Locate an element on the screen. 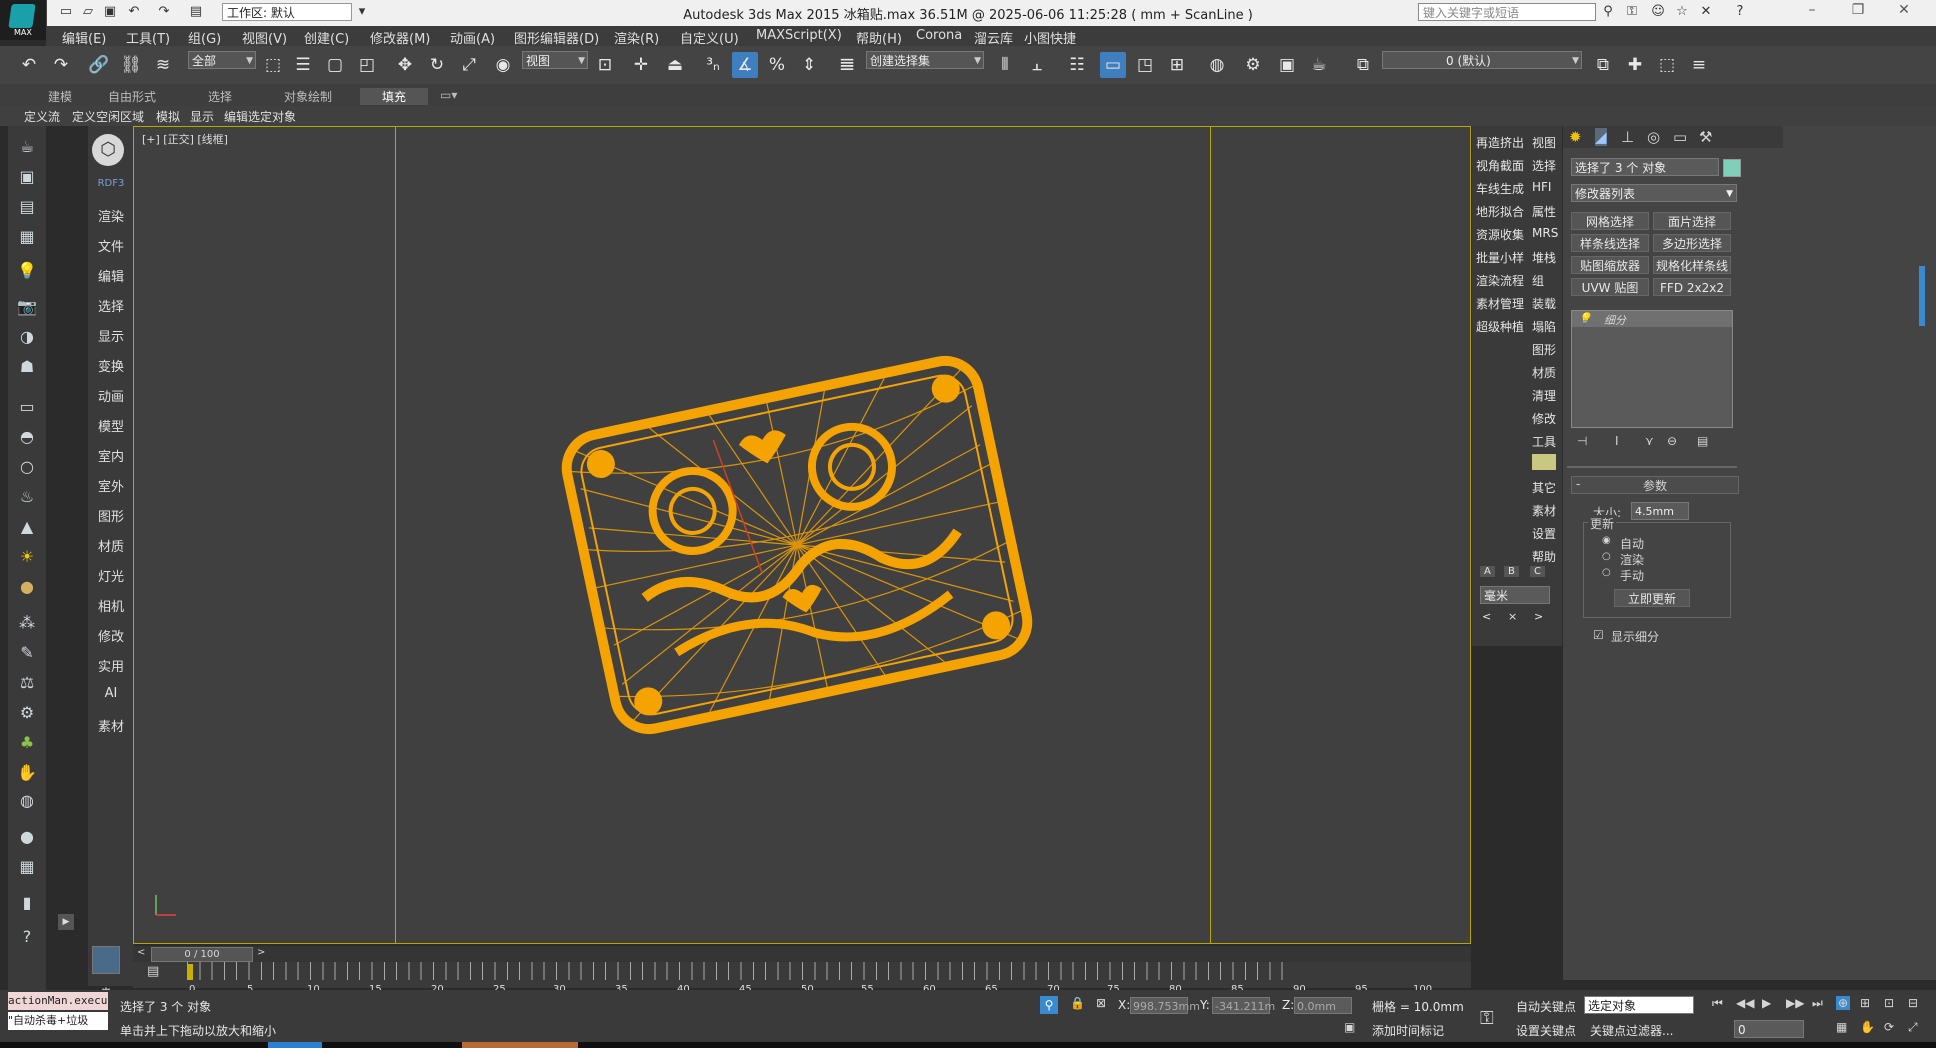 The image size is (1936, 1048). speaker-icon: ◑ is located at coordinates (27, 337).